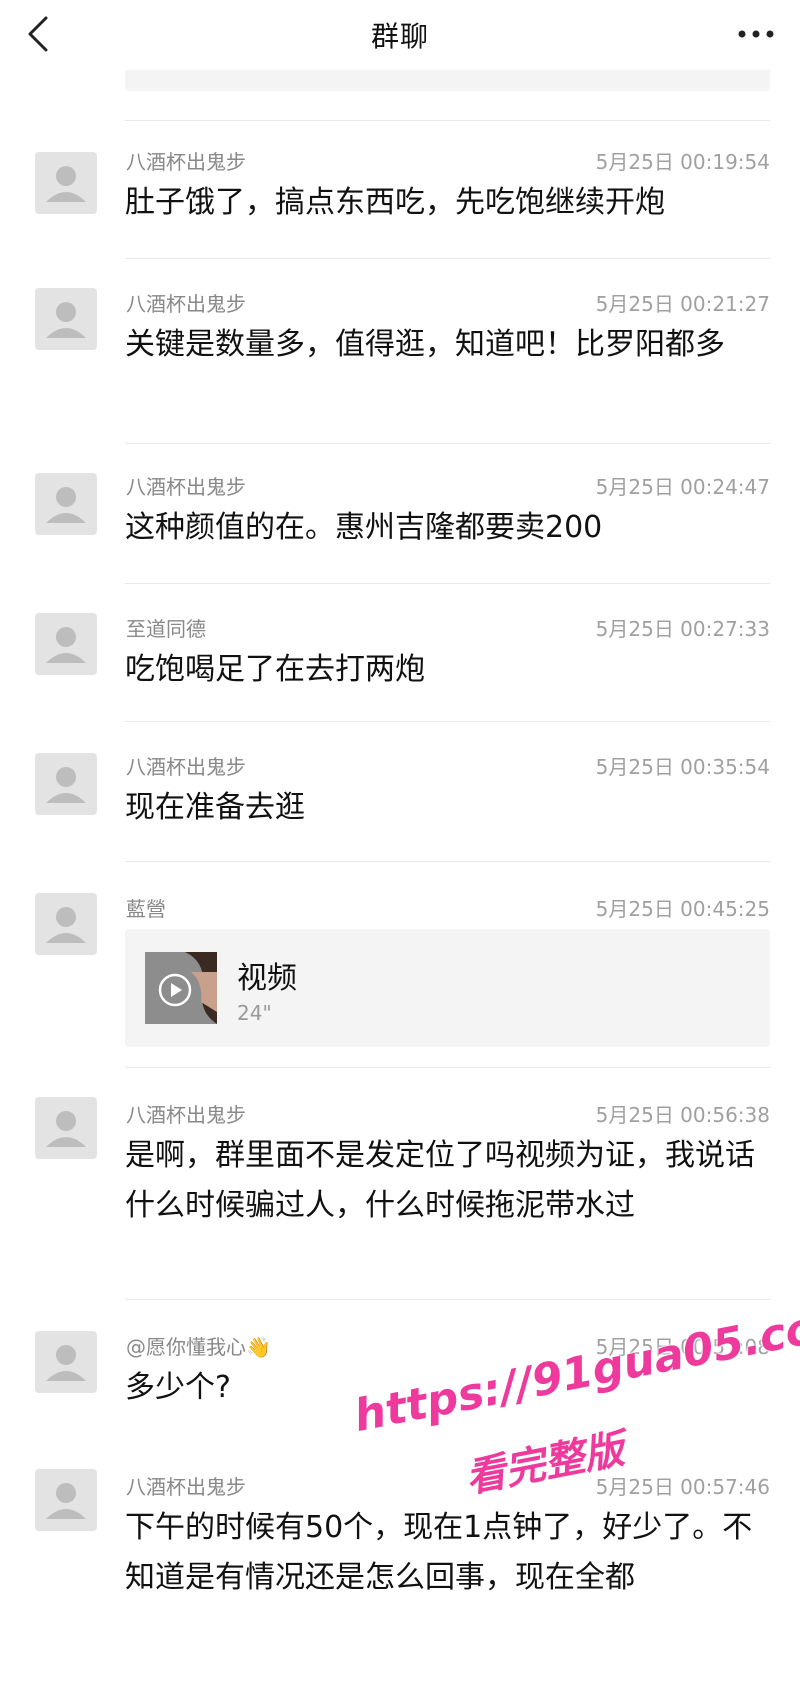  What do you see at coordinates (178, 1387) in the screenshot?
I see `message-text: 多少个?` at bounding box center [178, 1387].